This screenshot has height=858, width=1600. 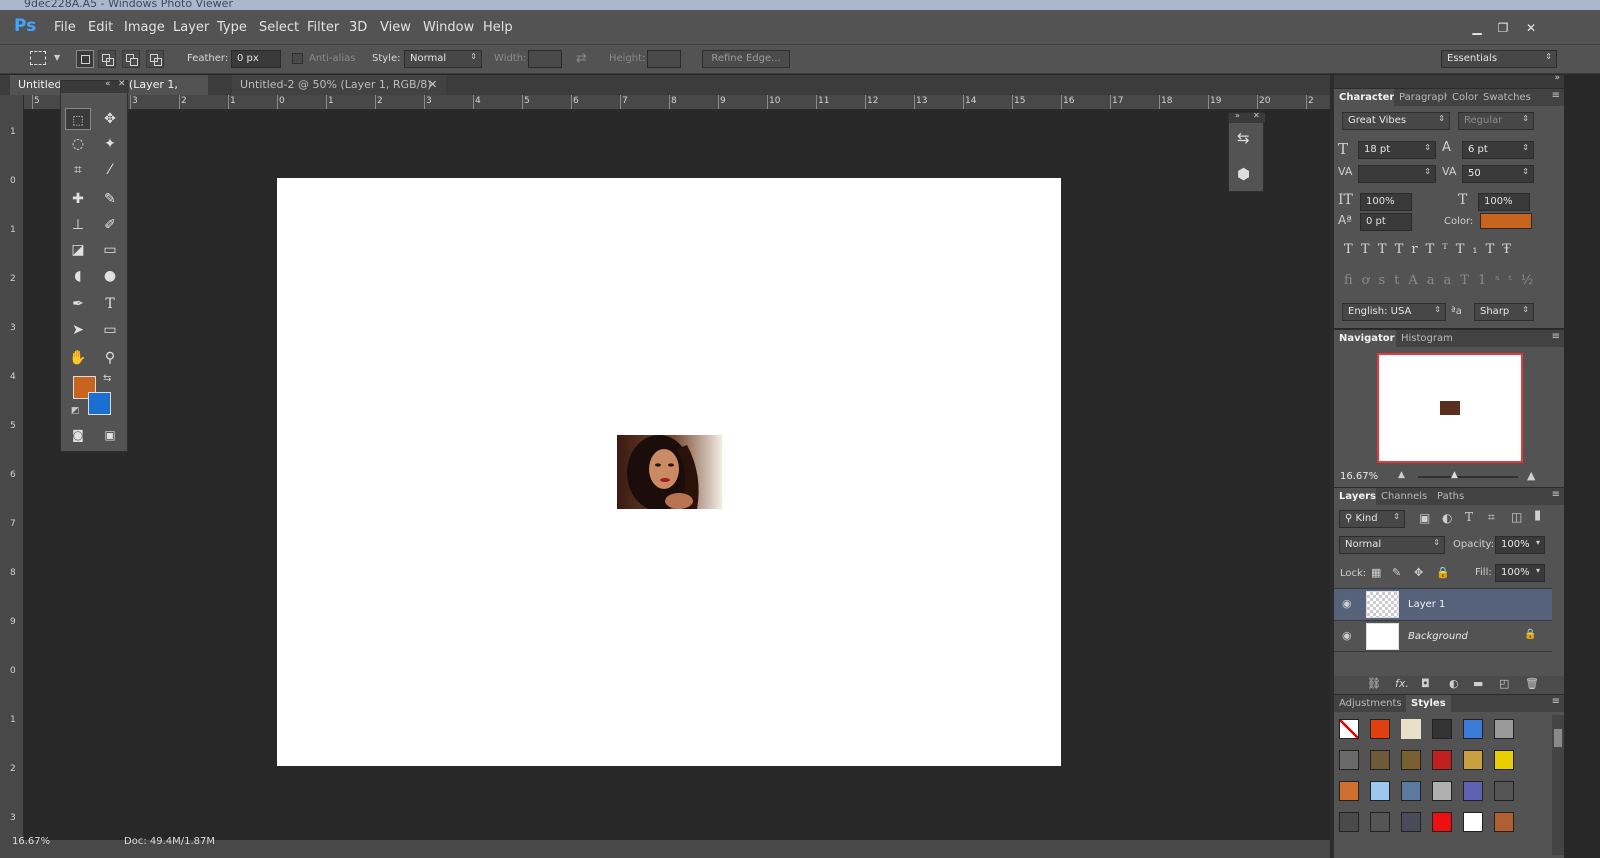 What do you see at coordinates (110, 330) in the screenshot?
I see `rectangle-shape-icon: ▭` at bounding box center [110, 330].